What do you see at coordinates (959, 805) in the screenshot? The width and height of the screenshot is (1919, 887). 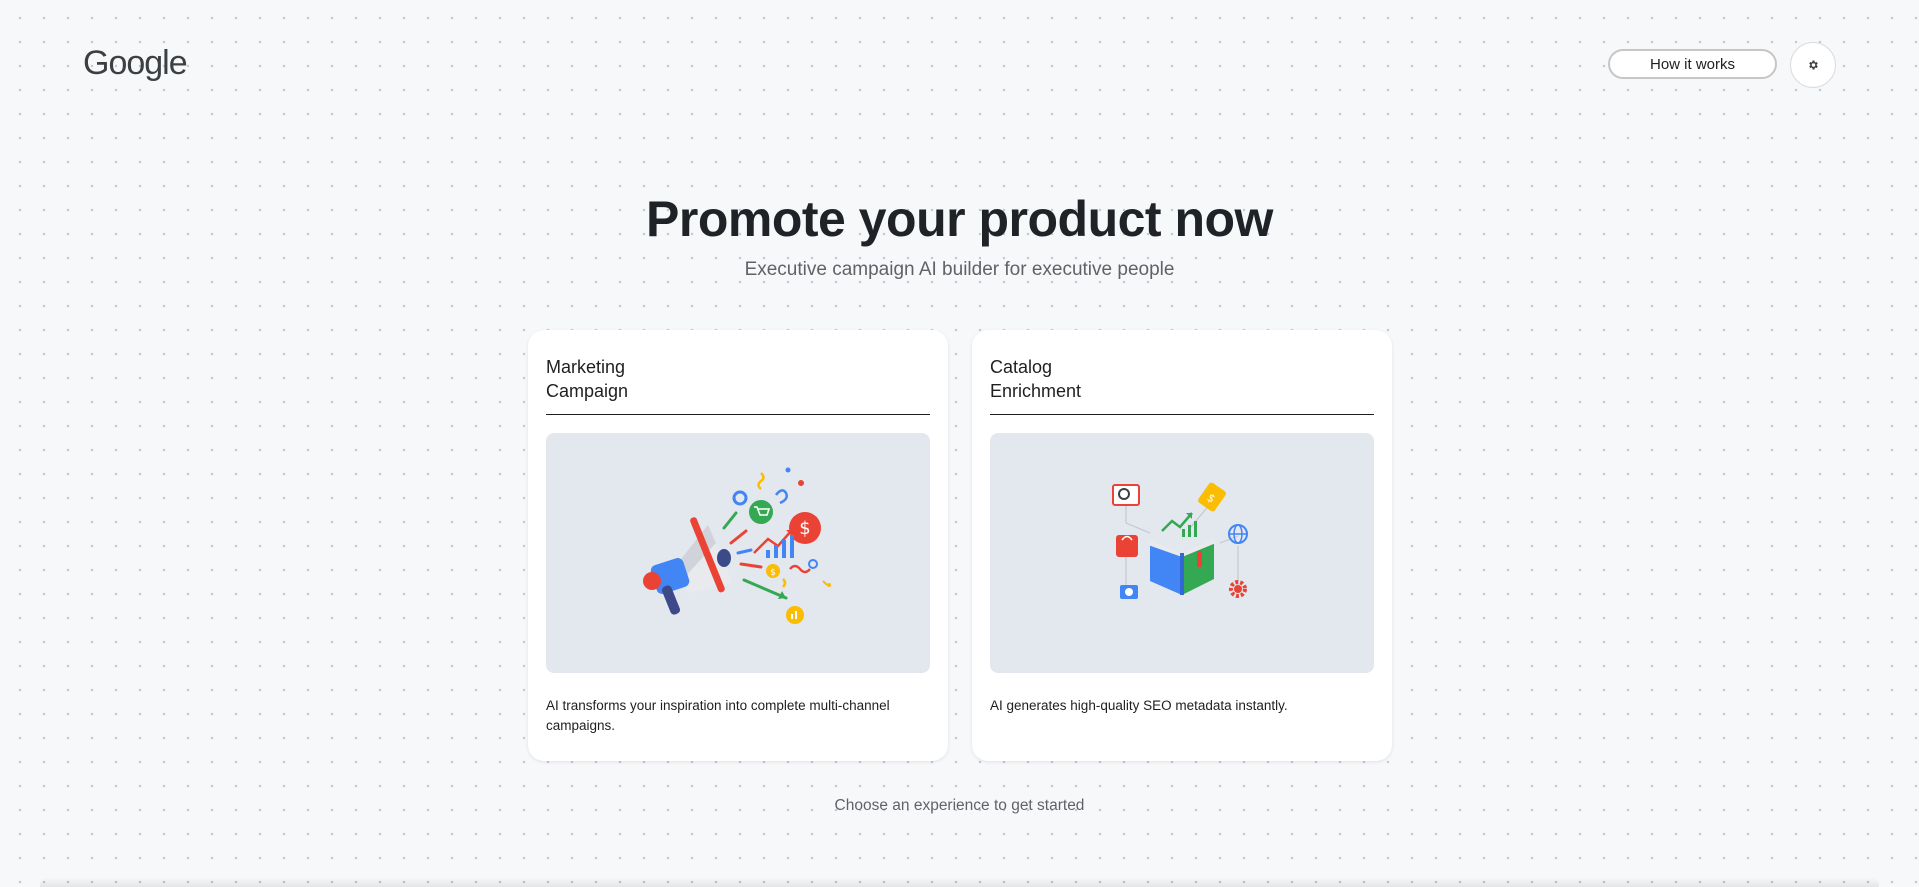 I see `footer-hint: Choose an experience to get started` at bounding box center [959, 805].